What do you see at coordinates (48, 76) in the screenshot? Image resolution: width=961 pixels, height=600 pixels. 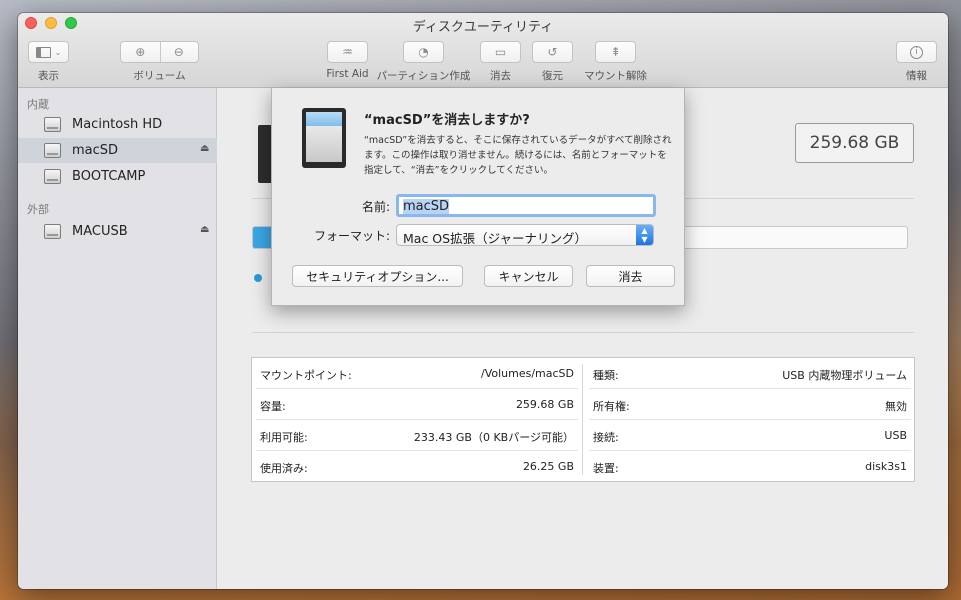 I see `view-label: 表示` at bounding box center [48, 76].